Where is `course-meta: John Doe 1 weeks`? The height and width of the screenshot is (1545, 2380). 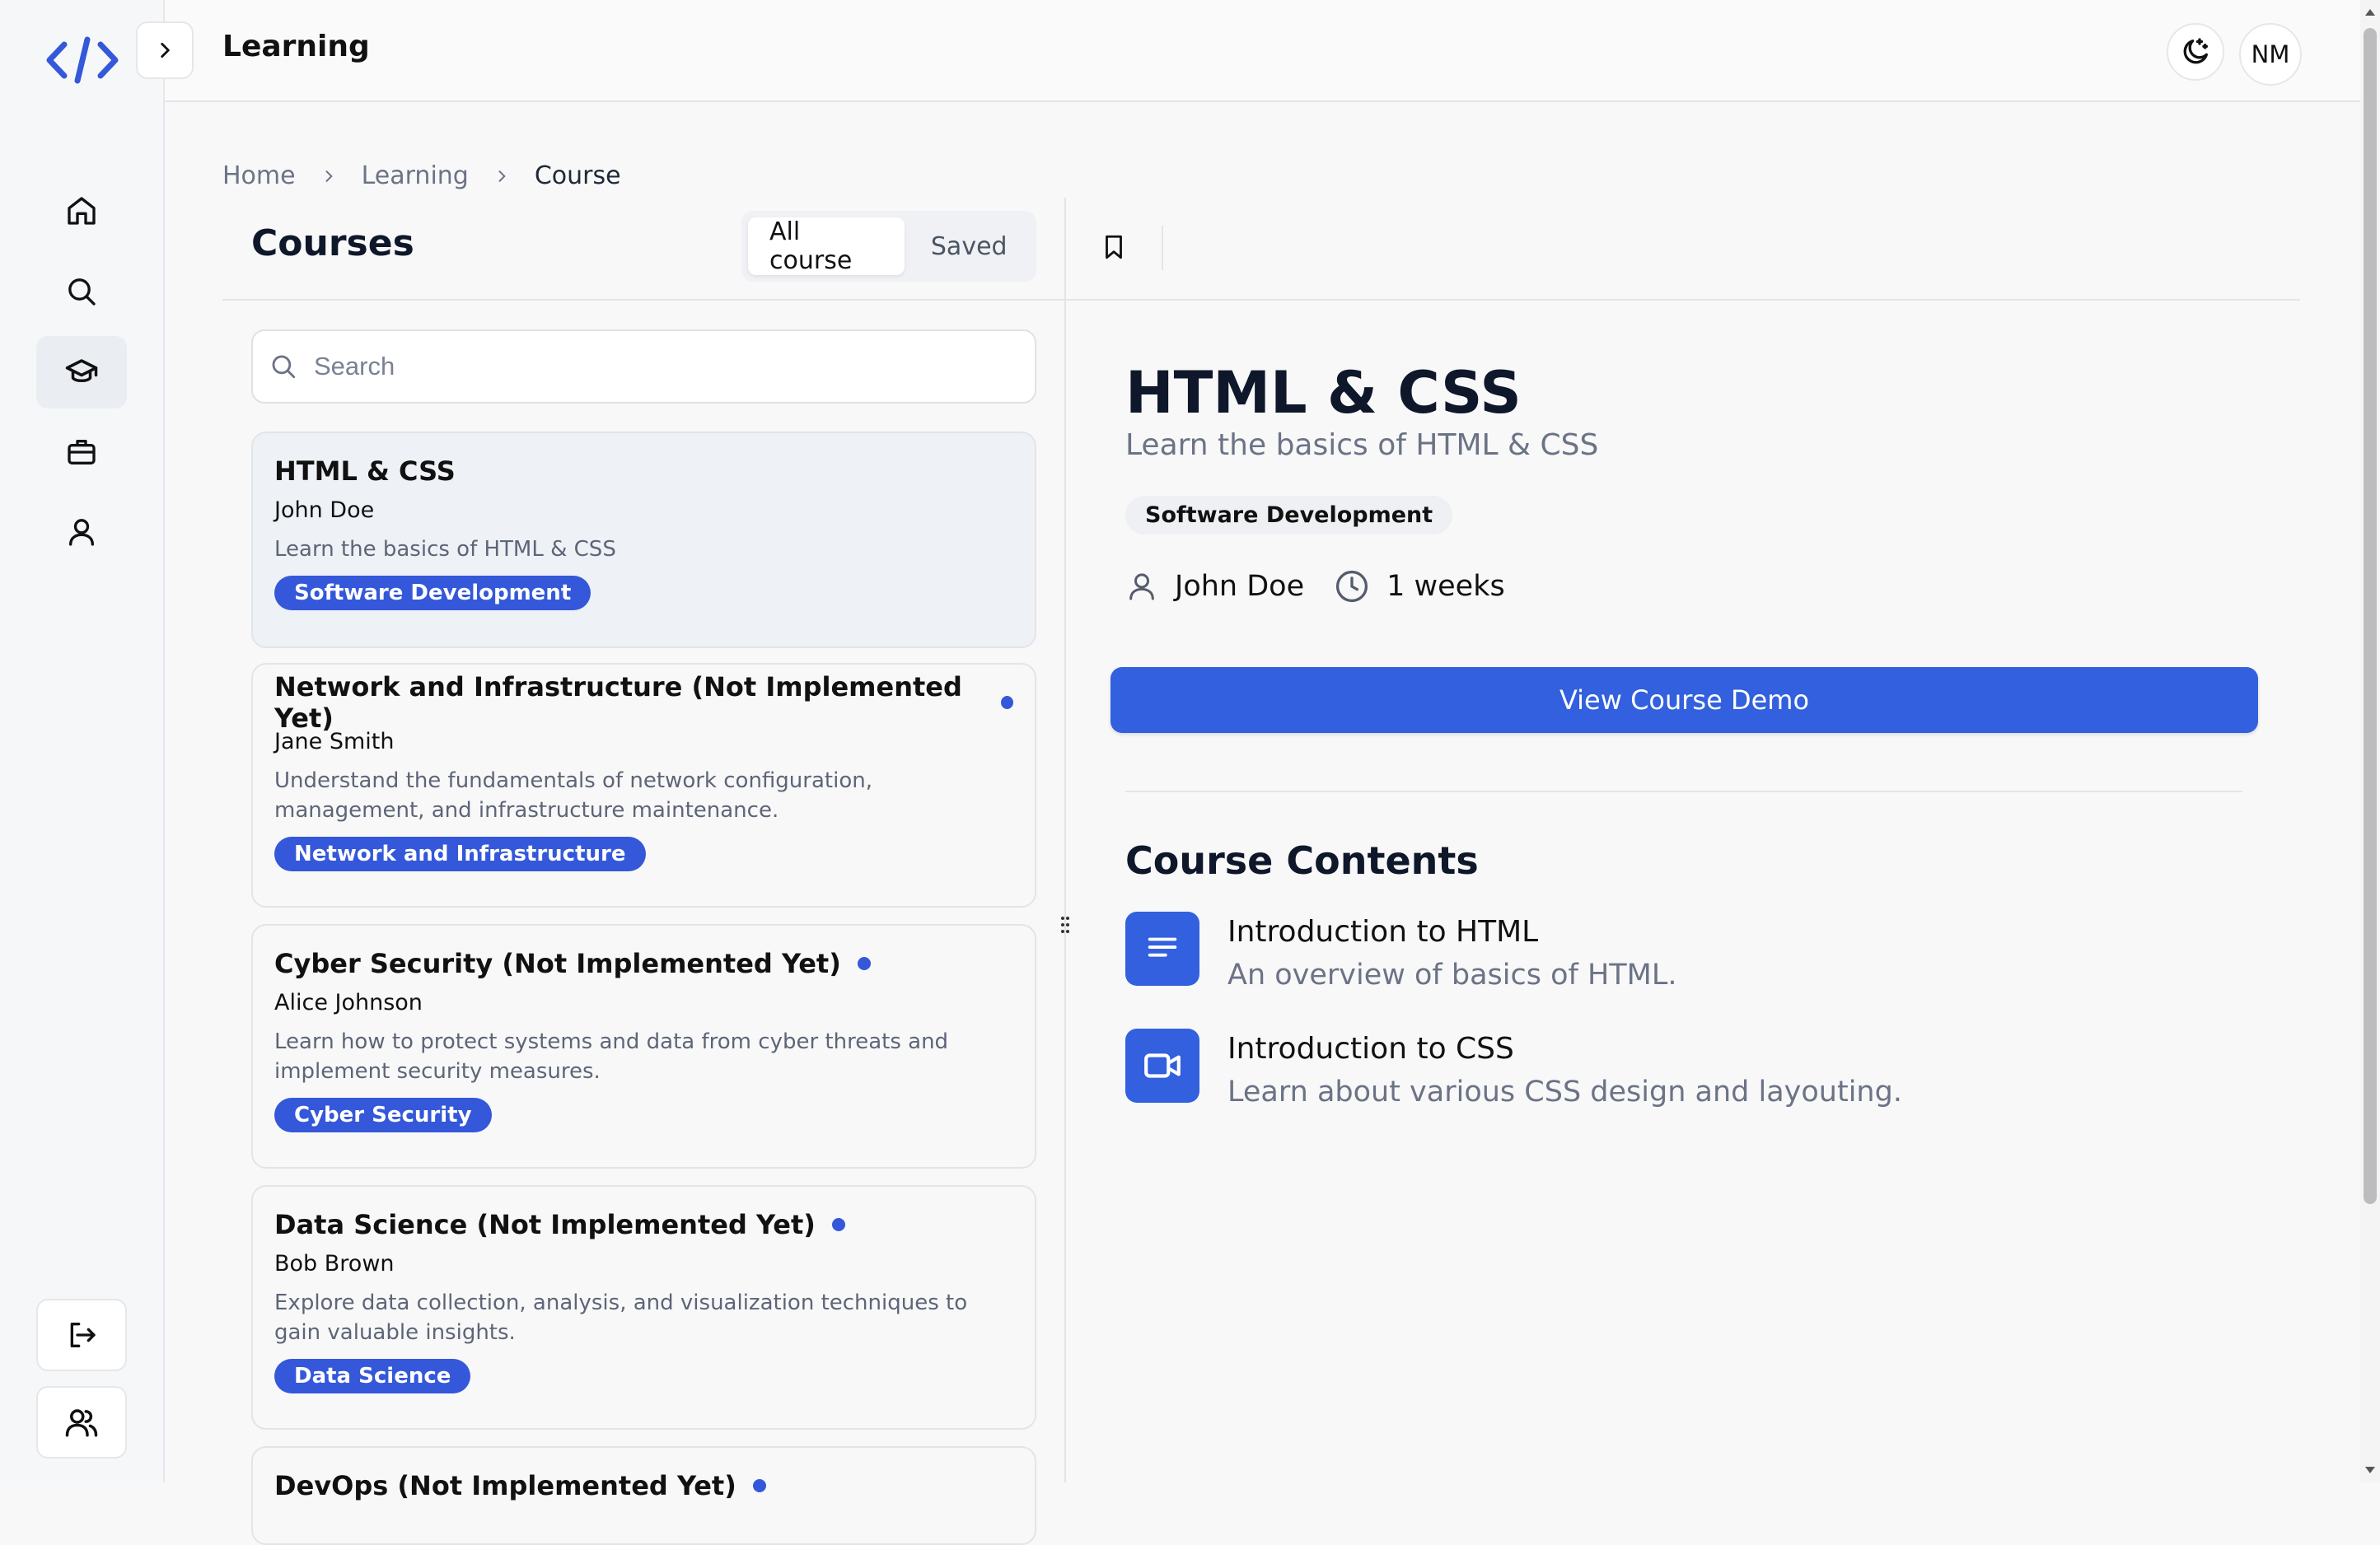 course-meta: John Doe 1 weeks is located at coordinates (1330, 586).